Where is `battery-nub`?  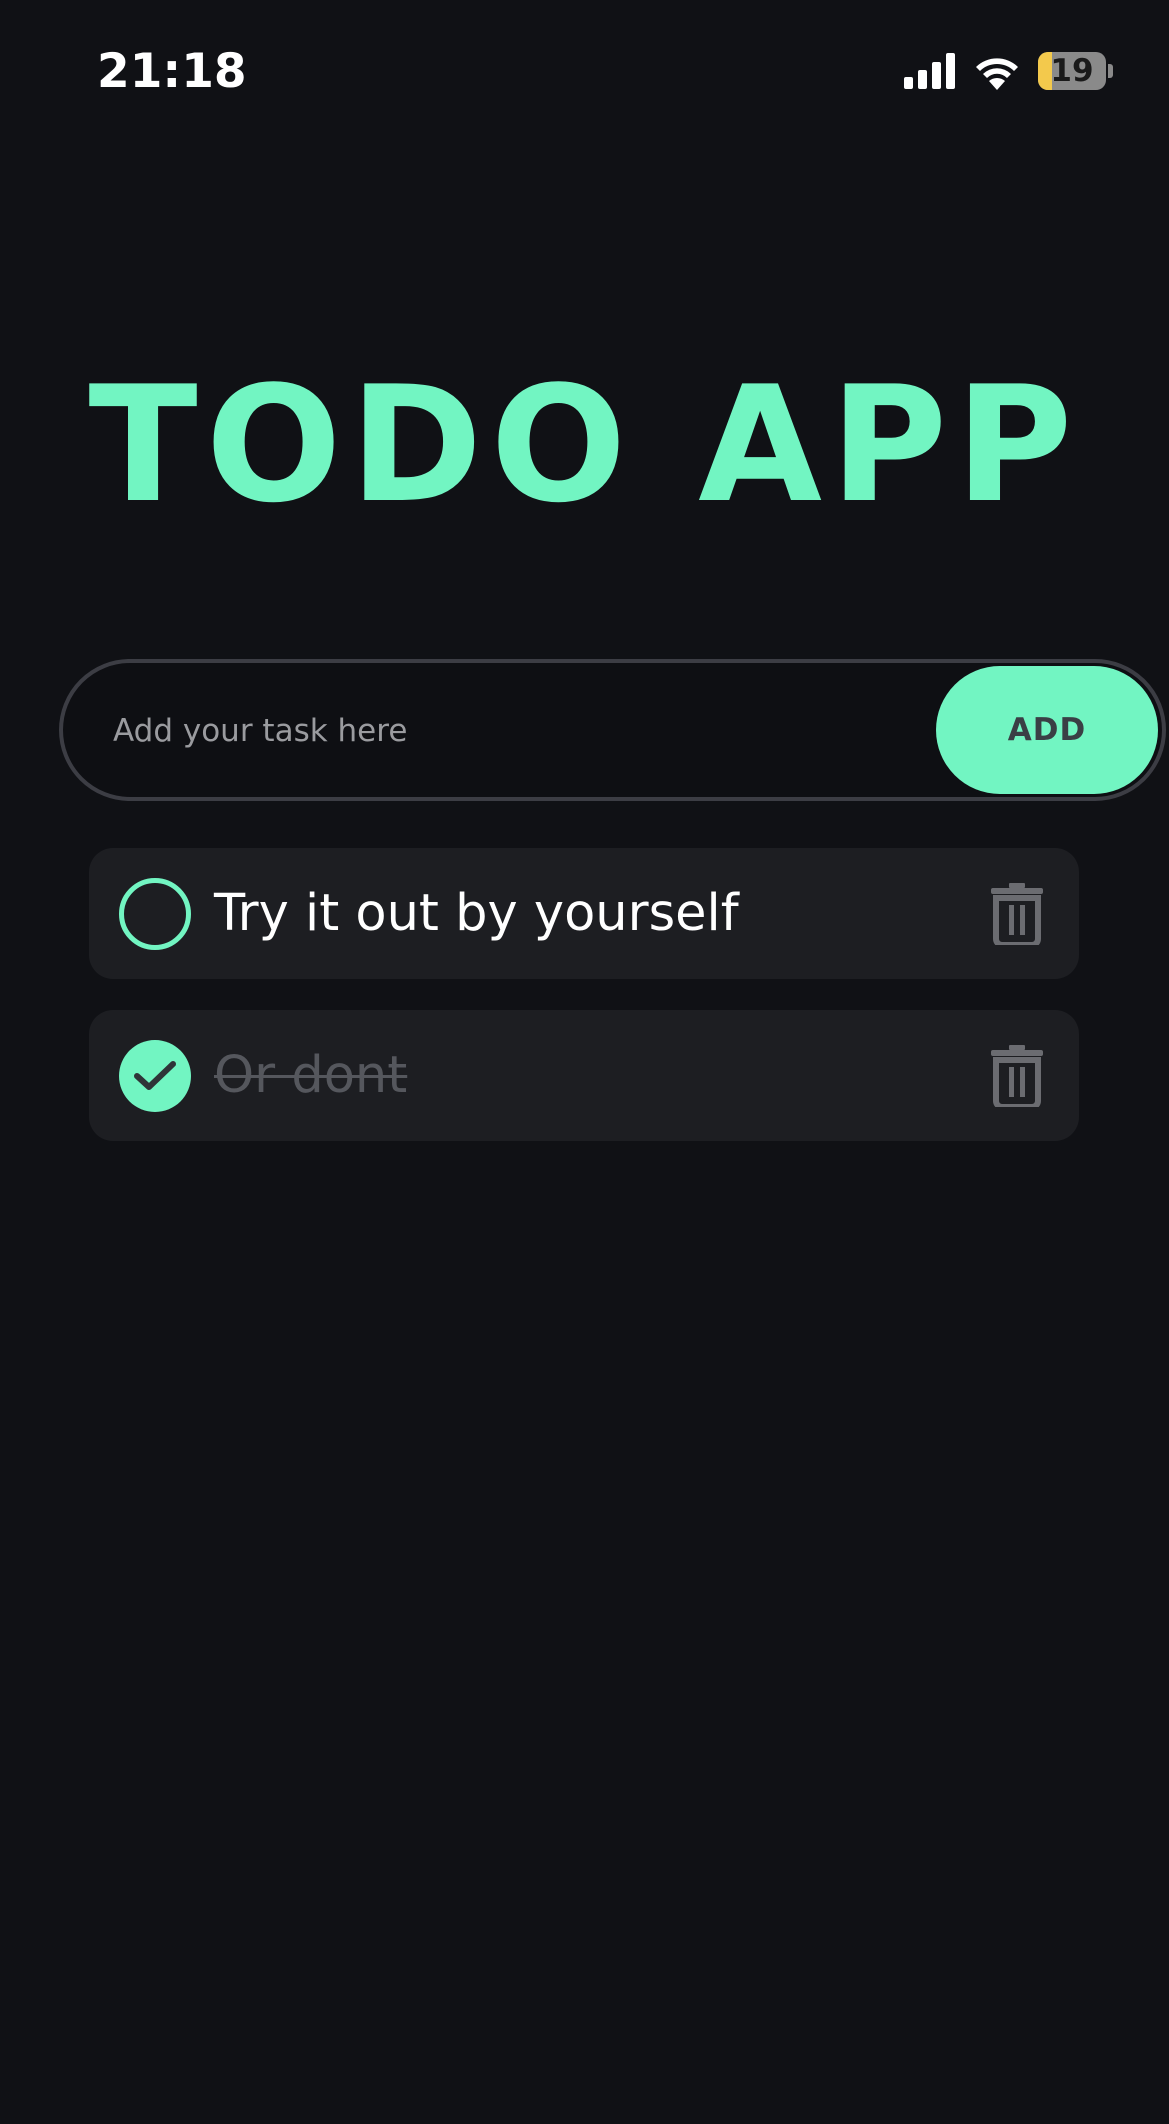 battery-nub is located at coordinates (1110, 71).